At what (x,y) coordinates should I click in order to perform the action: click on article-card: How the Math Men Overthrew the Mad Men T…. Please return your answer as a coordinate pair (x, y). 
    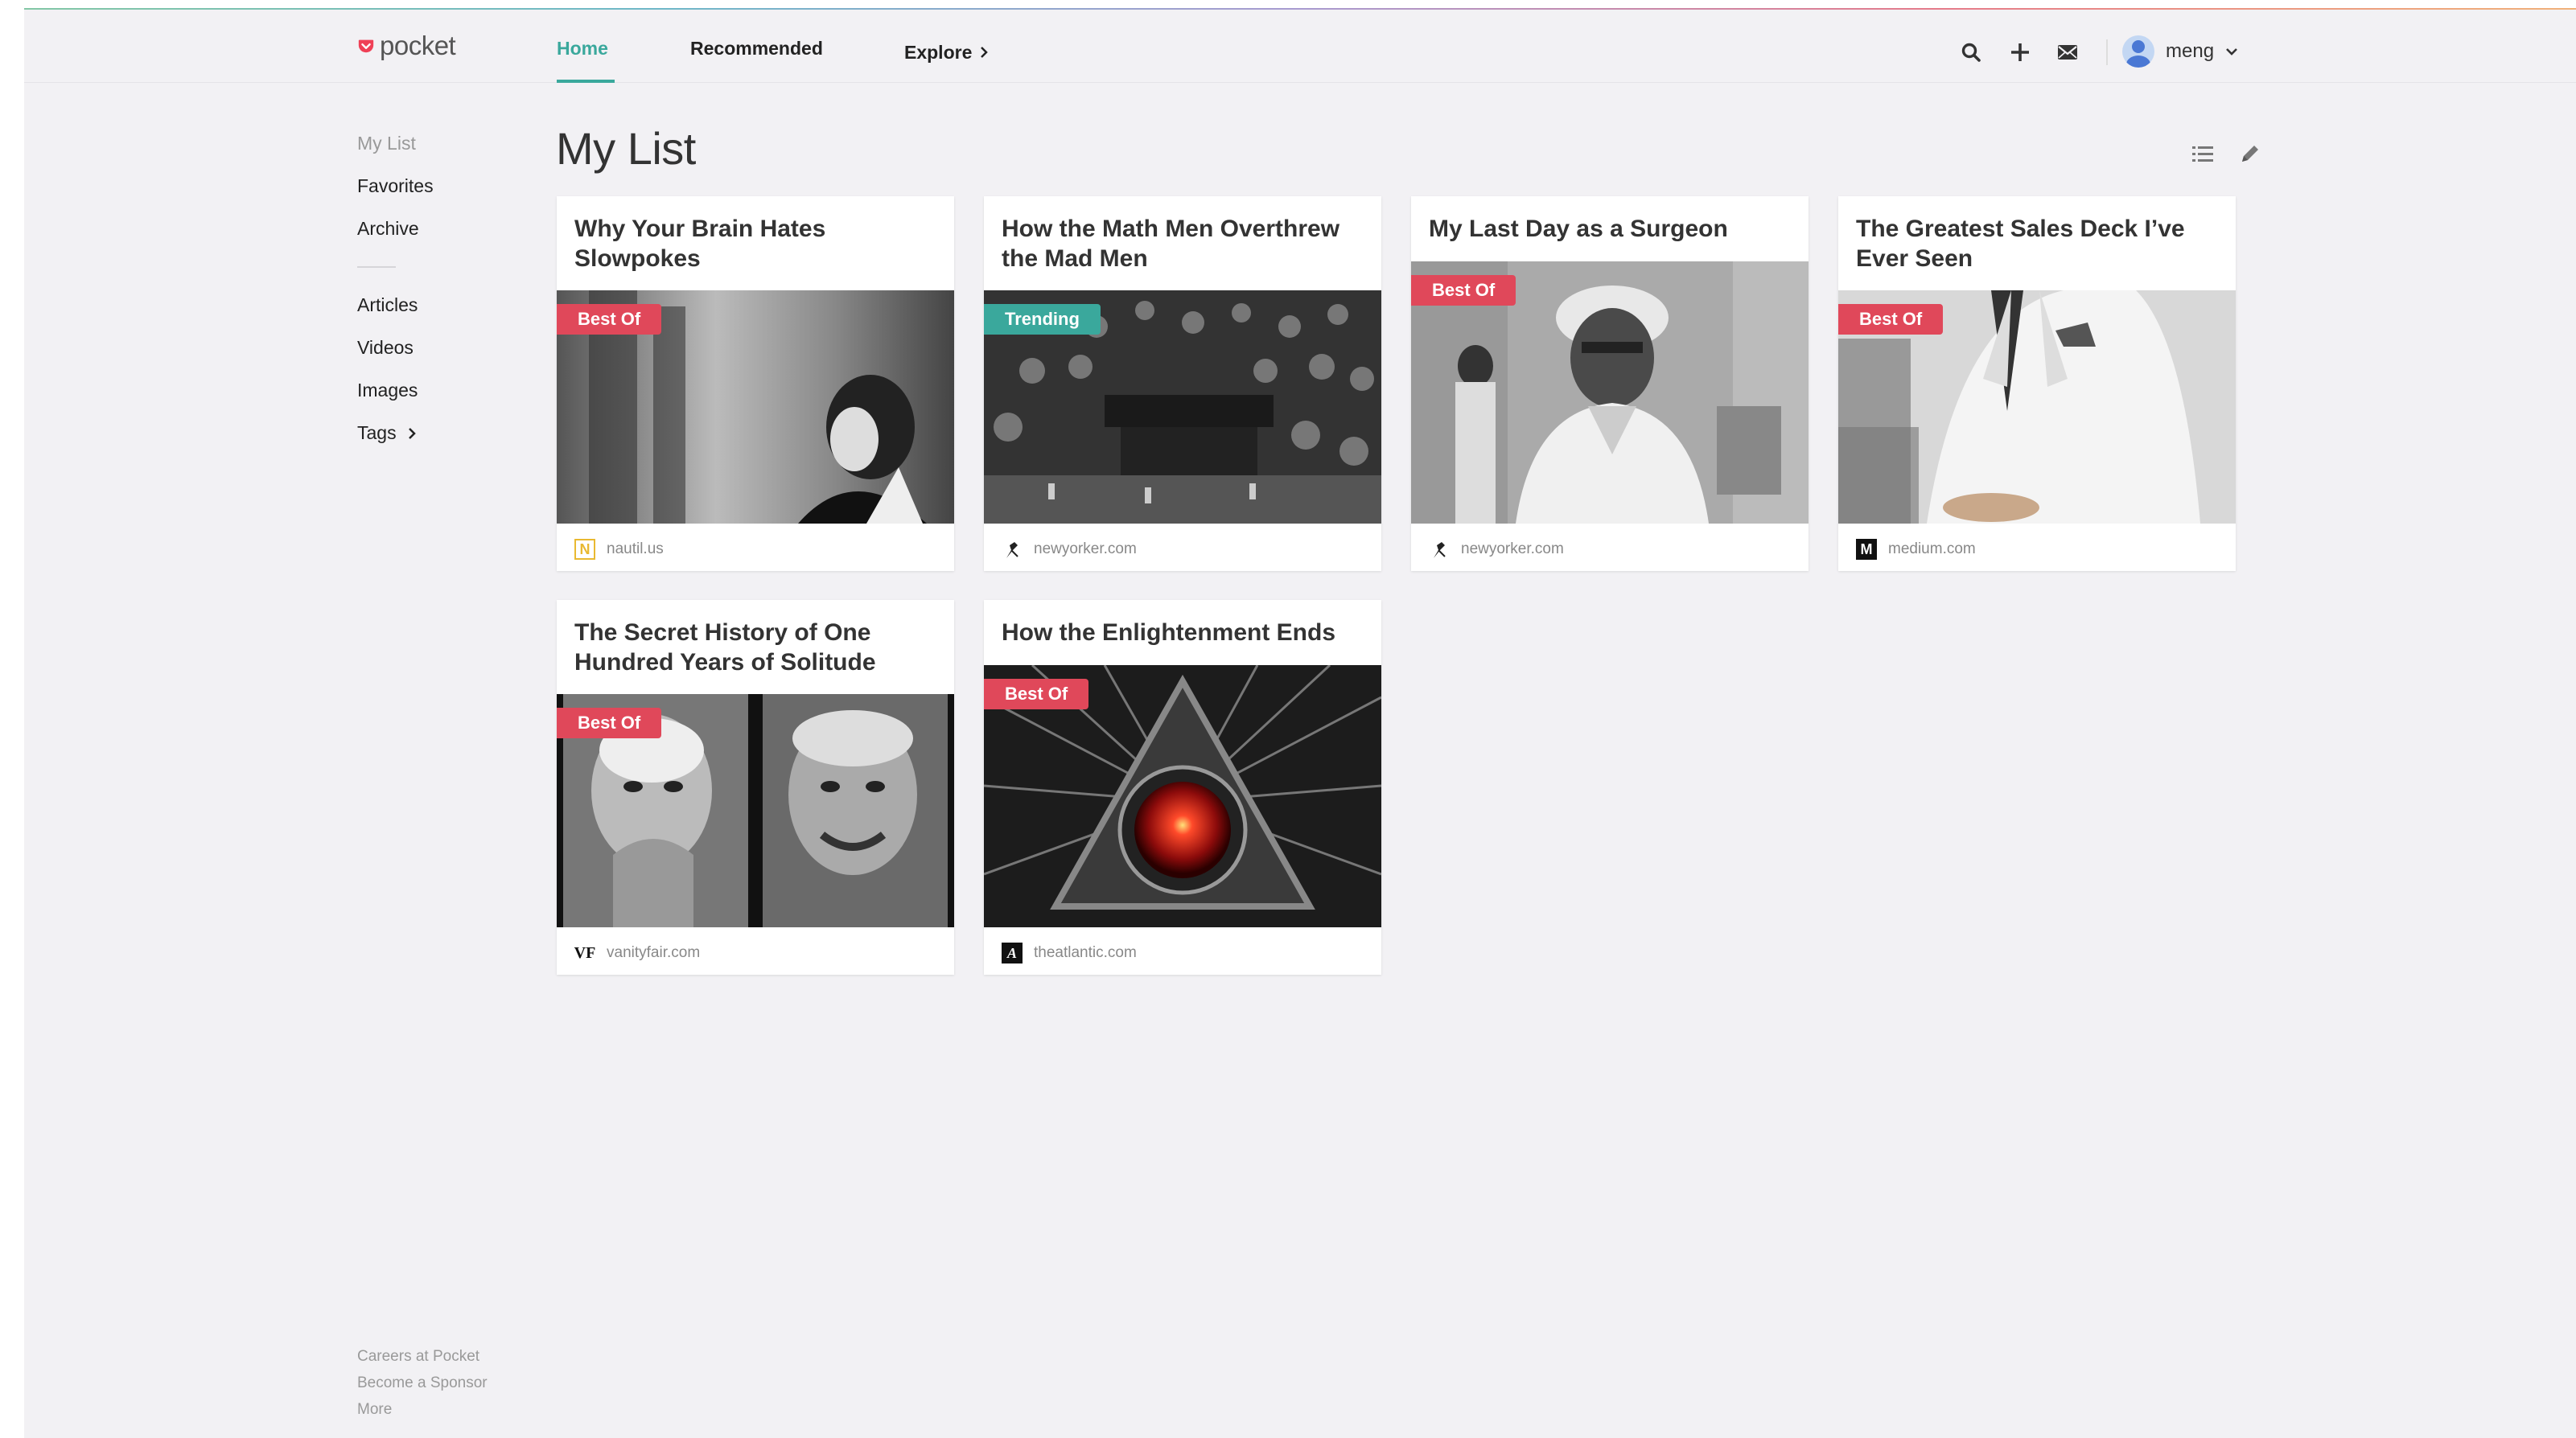
    Looking at the image, I should click on (1182, 383).